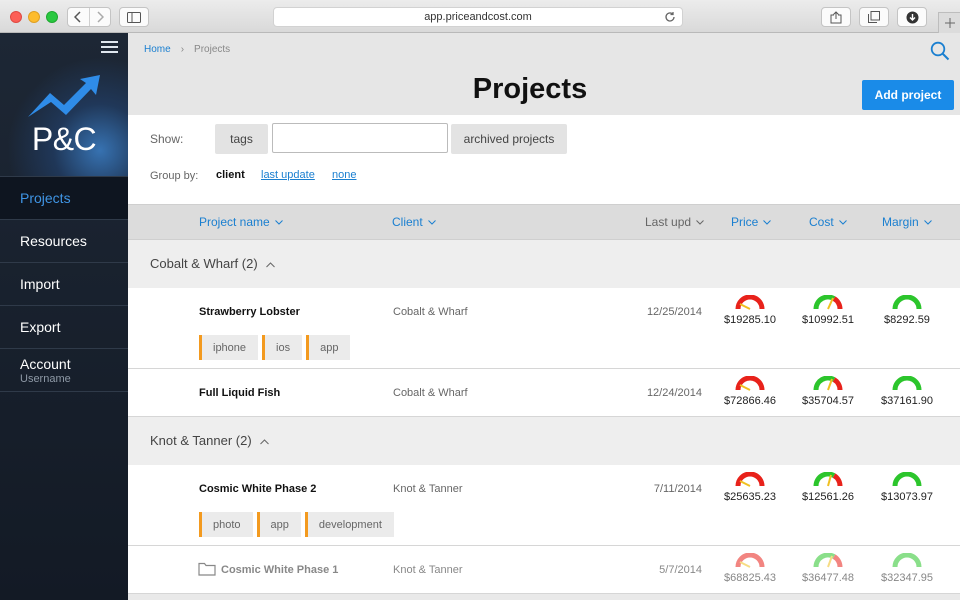  I want to click on address-bar: app.priceandcost.com, so click(478, 17).